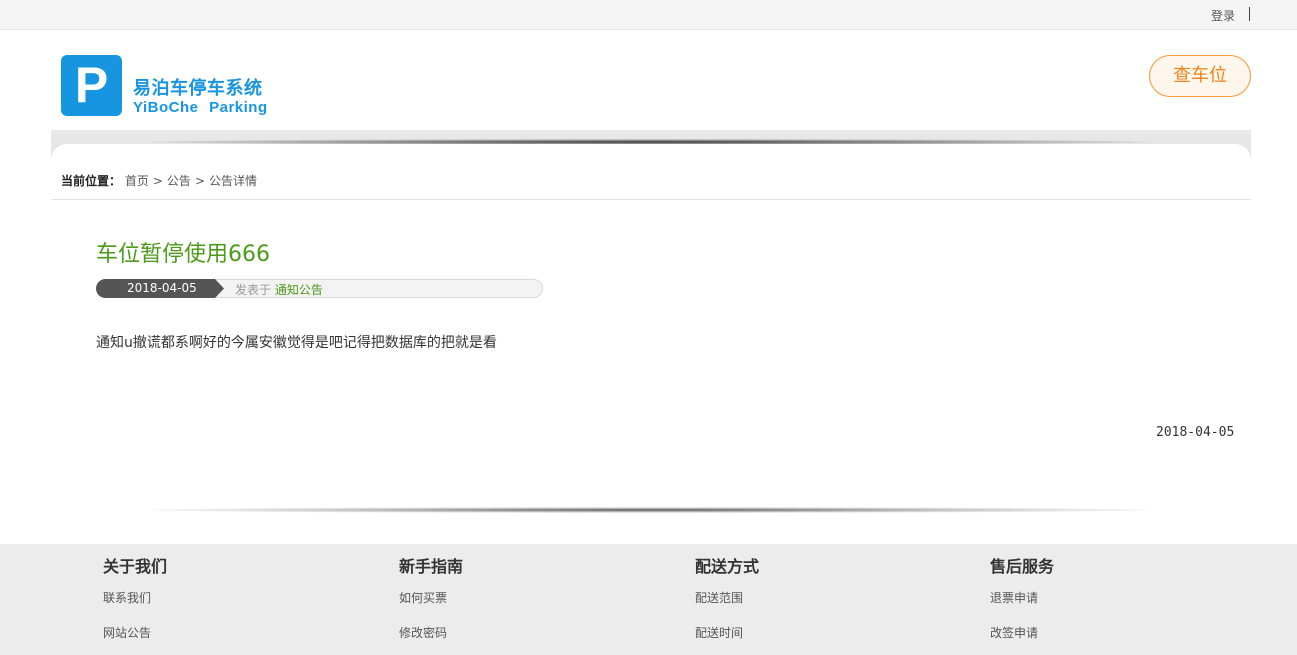 The image size is (1297, 655). I want to click on login-link: 登录, so click(1223, 15).